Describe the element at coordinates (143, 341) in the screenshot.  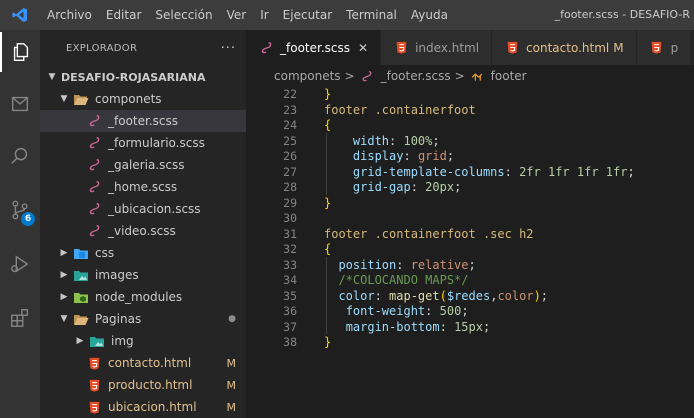
I see `tree-item: ▶ img` at that location.